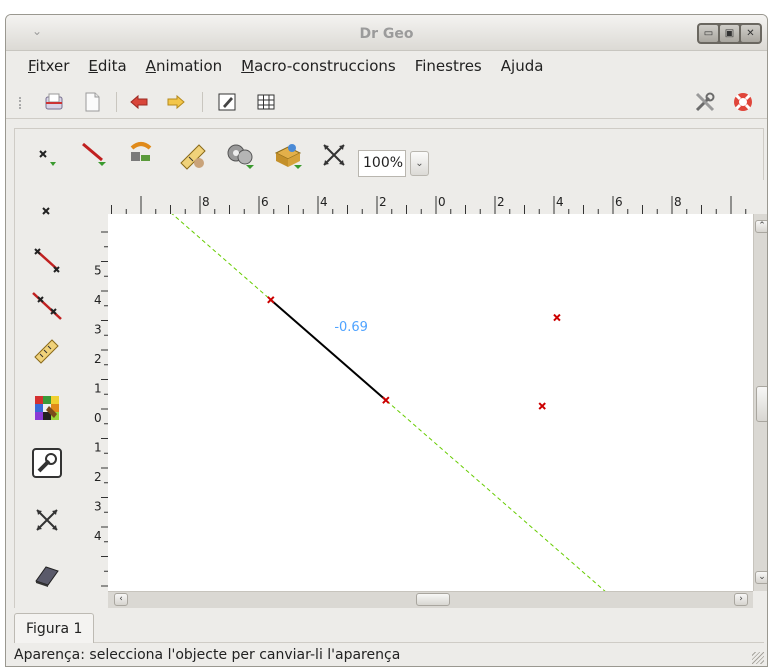 Image resolution: width=768 pixels, height=667 pixels. Describe the element at coordinates (328, 350) in the screenshot. I see `segment` at that location.